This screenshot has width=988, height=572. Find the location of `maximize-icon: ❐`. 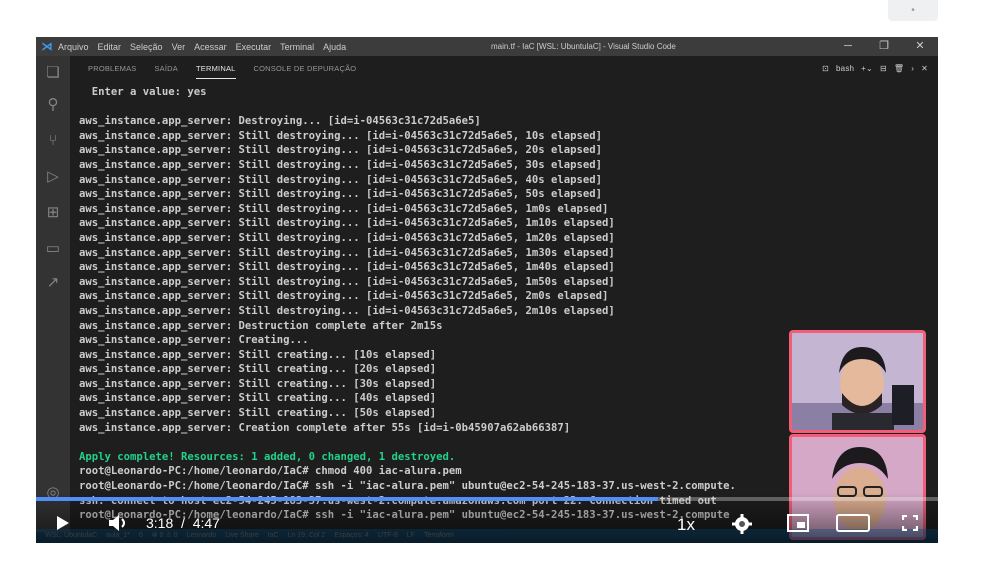

maximize-icon: ❐ is located at coordinates (884, 46).